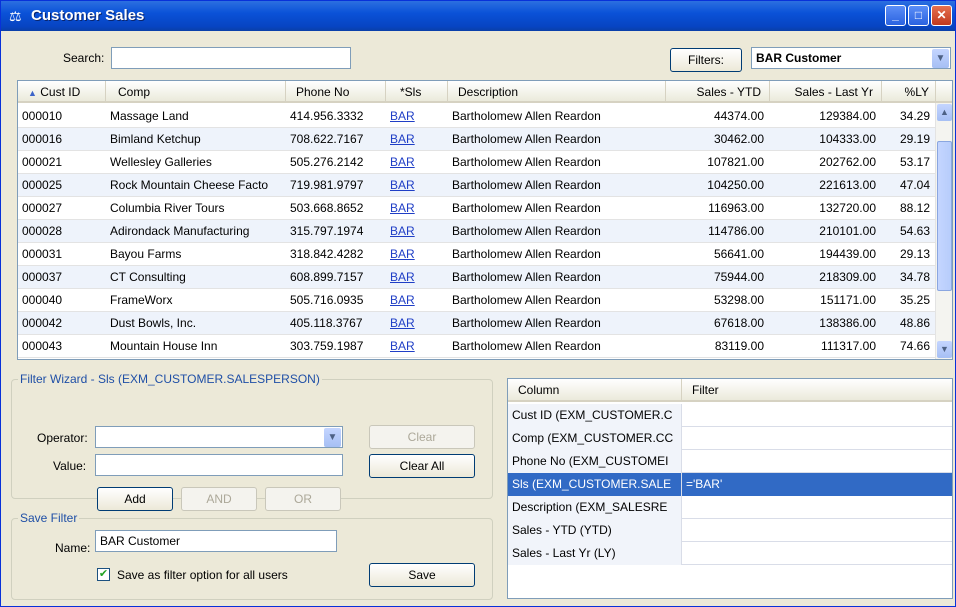 This screenshot has width=956, height=607. I want to click on filter-row: Cust ID (EXM_CUSTOMER.C, so click(730, 415).